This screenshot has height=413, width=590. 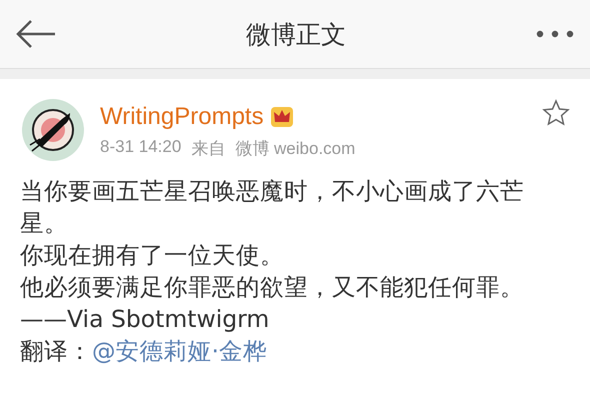 I want to click on translator-credit: 翻译：@安德莉娅·金桦, so click(x=144, y=351).